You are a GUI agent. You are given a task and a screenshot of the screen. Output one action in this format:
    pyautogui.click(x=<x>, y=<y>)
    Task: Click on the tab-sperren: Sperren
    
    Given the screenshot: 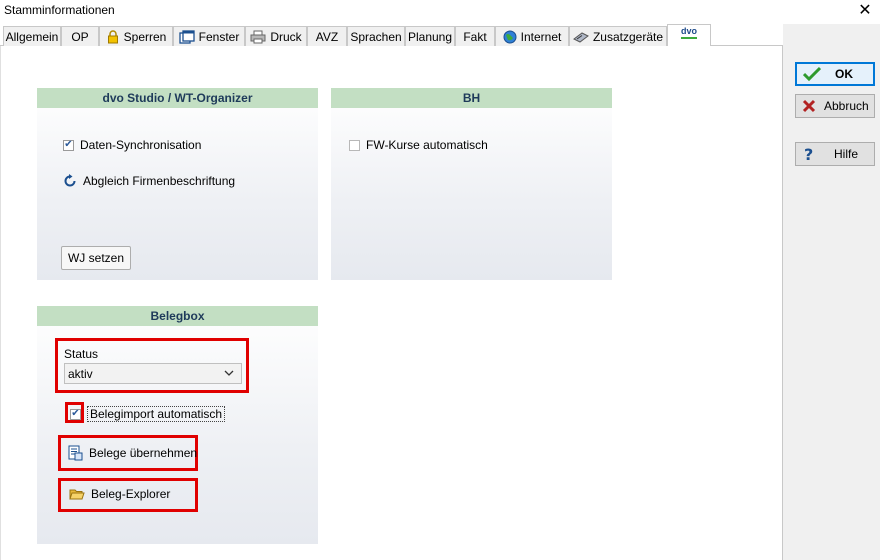 What is the action you would take?
    pyautogui.click(x=136, y=36)
    